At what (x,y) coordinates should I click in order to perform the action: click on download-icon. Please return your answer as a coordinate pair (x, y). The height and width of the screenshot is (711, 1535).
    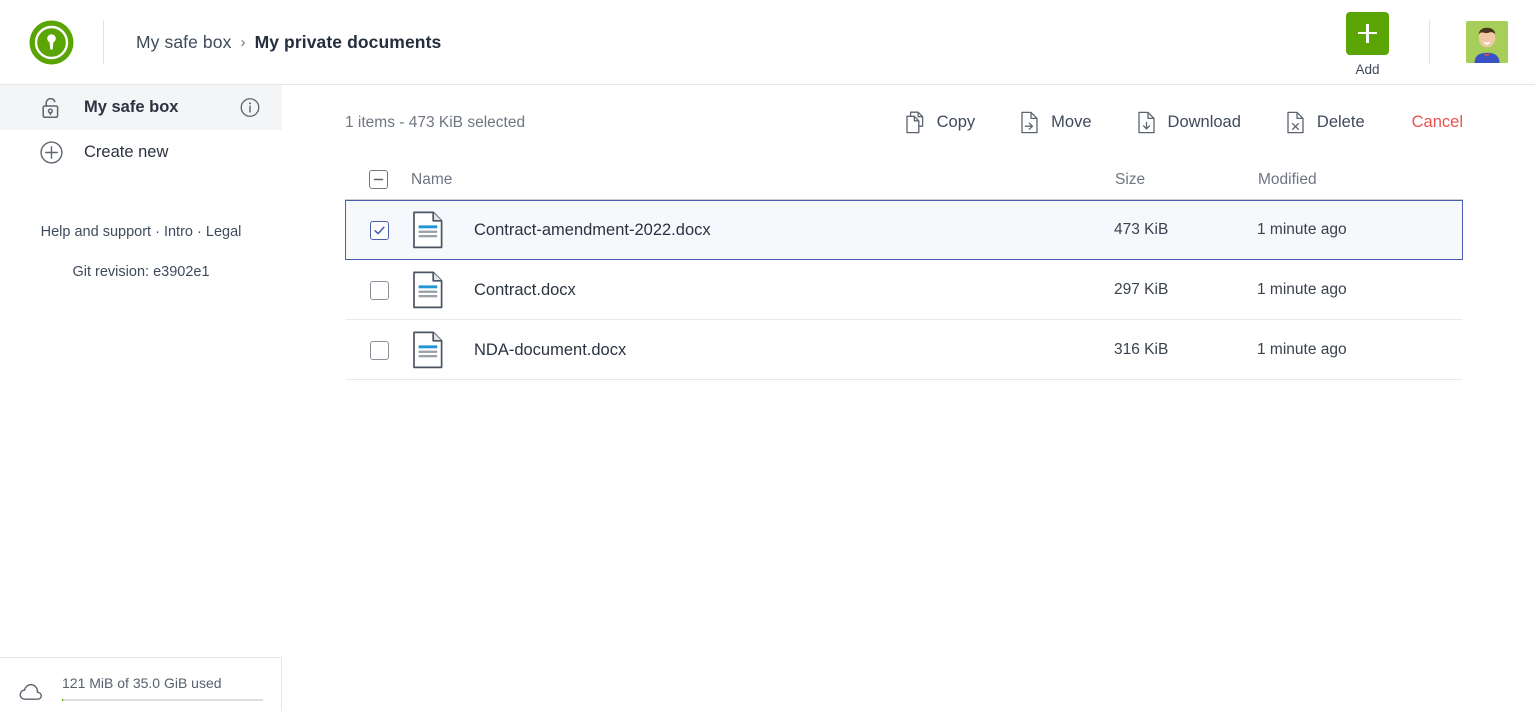
    Looking at the image, I should click on (1147, 122).